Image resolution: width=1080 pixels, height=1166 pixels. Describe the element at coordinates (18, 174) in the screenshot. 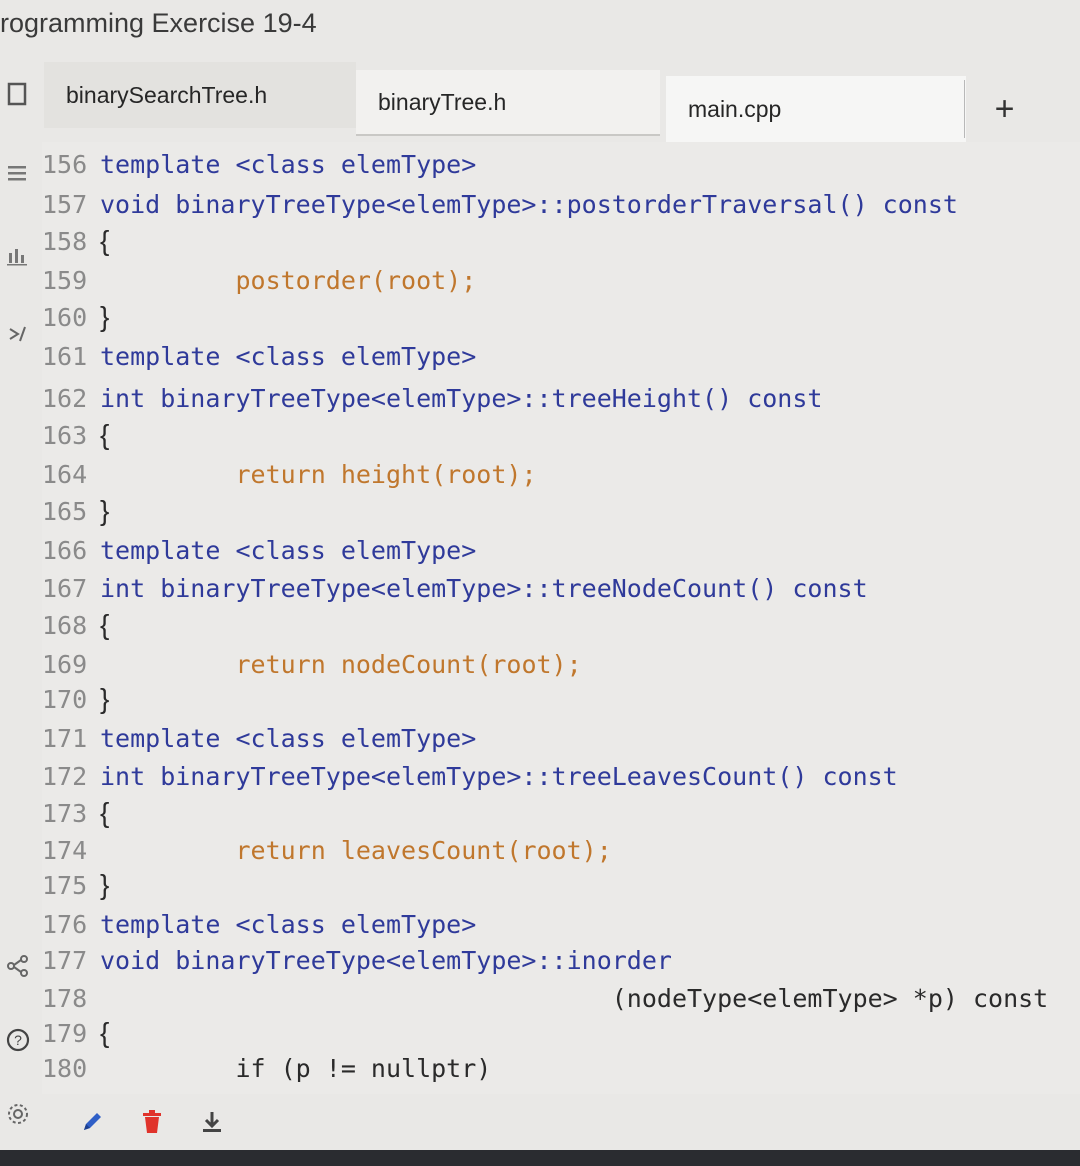

I see `menu-icon` at that location.